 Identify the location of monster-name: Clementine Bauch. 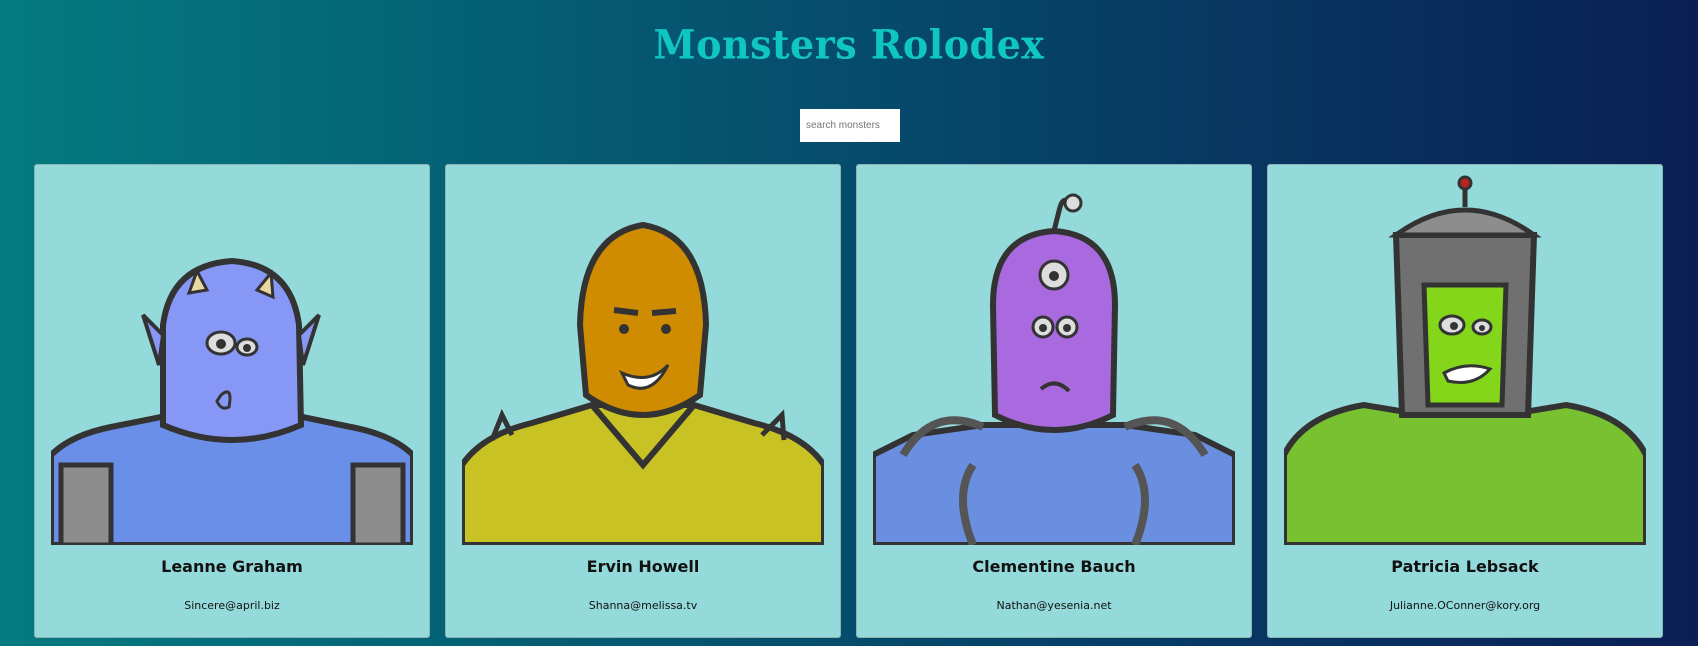
(1054, 566).